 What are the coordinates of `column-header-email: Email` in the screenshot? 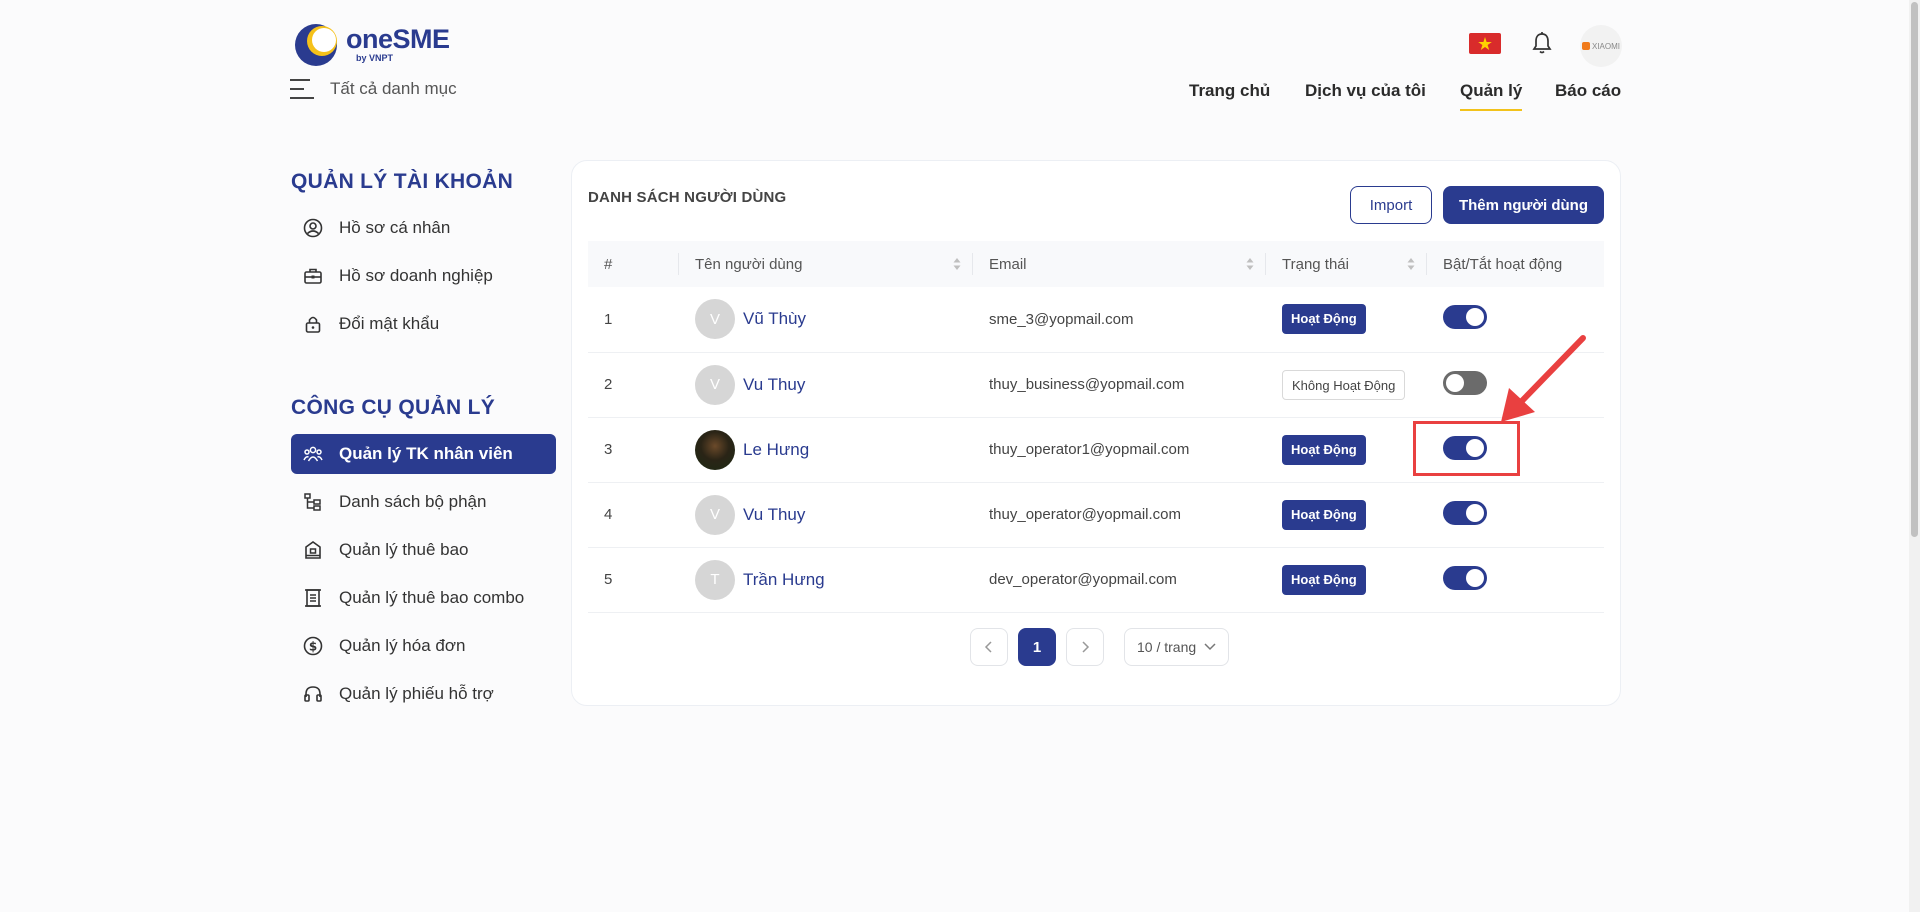 It's located at (1119, 264).